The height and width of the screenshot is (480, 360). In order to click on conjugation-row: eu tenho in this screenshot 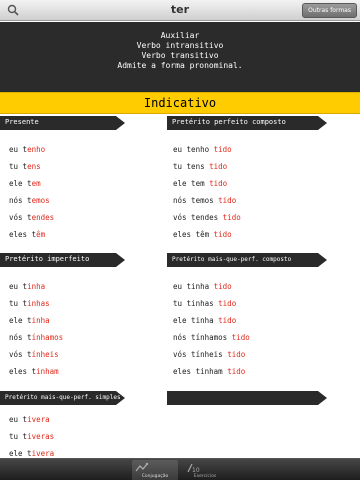, I will do `click(92, 149)`.